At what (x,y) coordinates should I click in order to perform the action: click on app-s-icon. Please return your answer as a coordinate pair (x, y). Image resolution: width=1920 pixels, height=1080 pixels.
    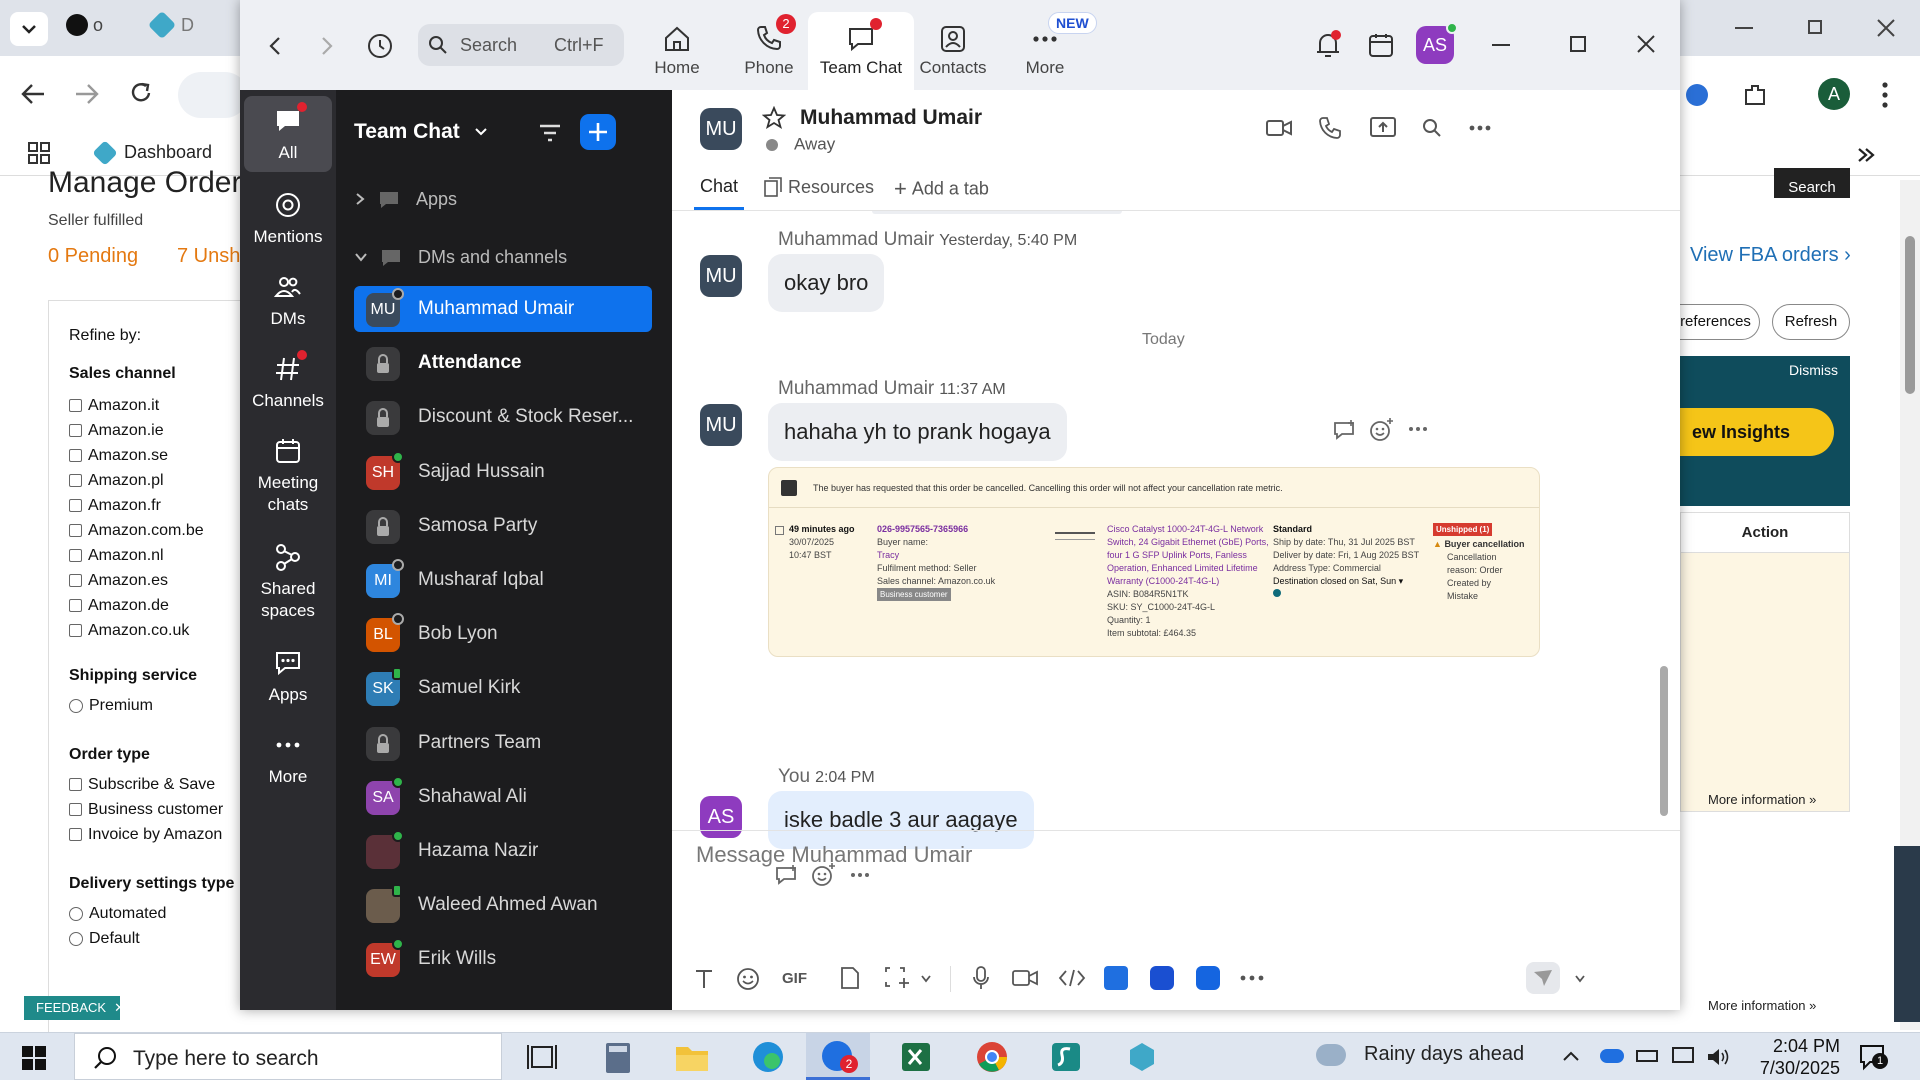
    Looking at the image, I should click on (1066, 1057).